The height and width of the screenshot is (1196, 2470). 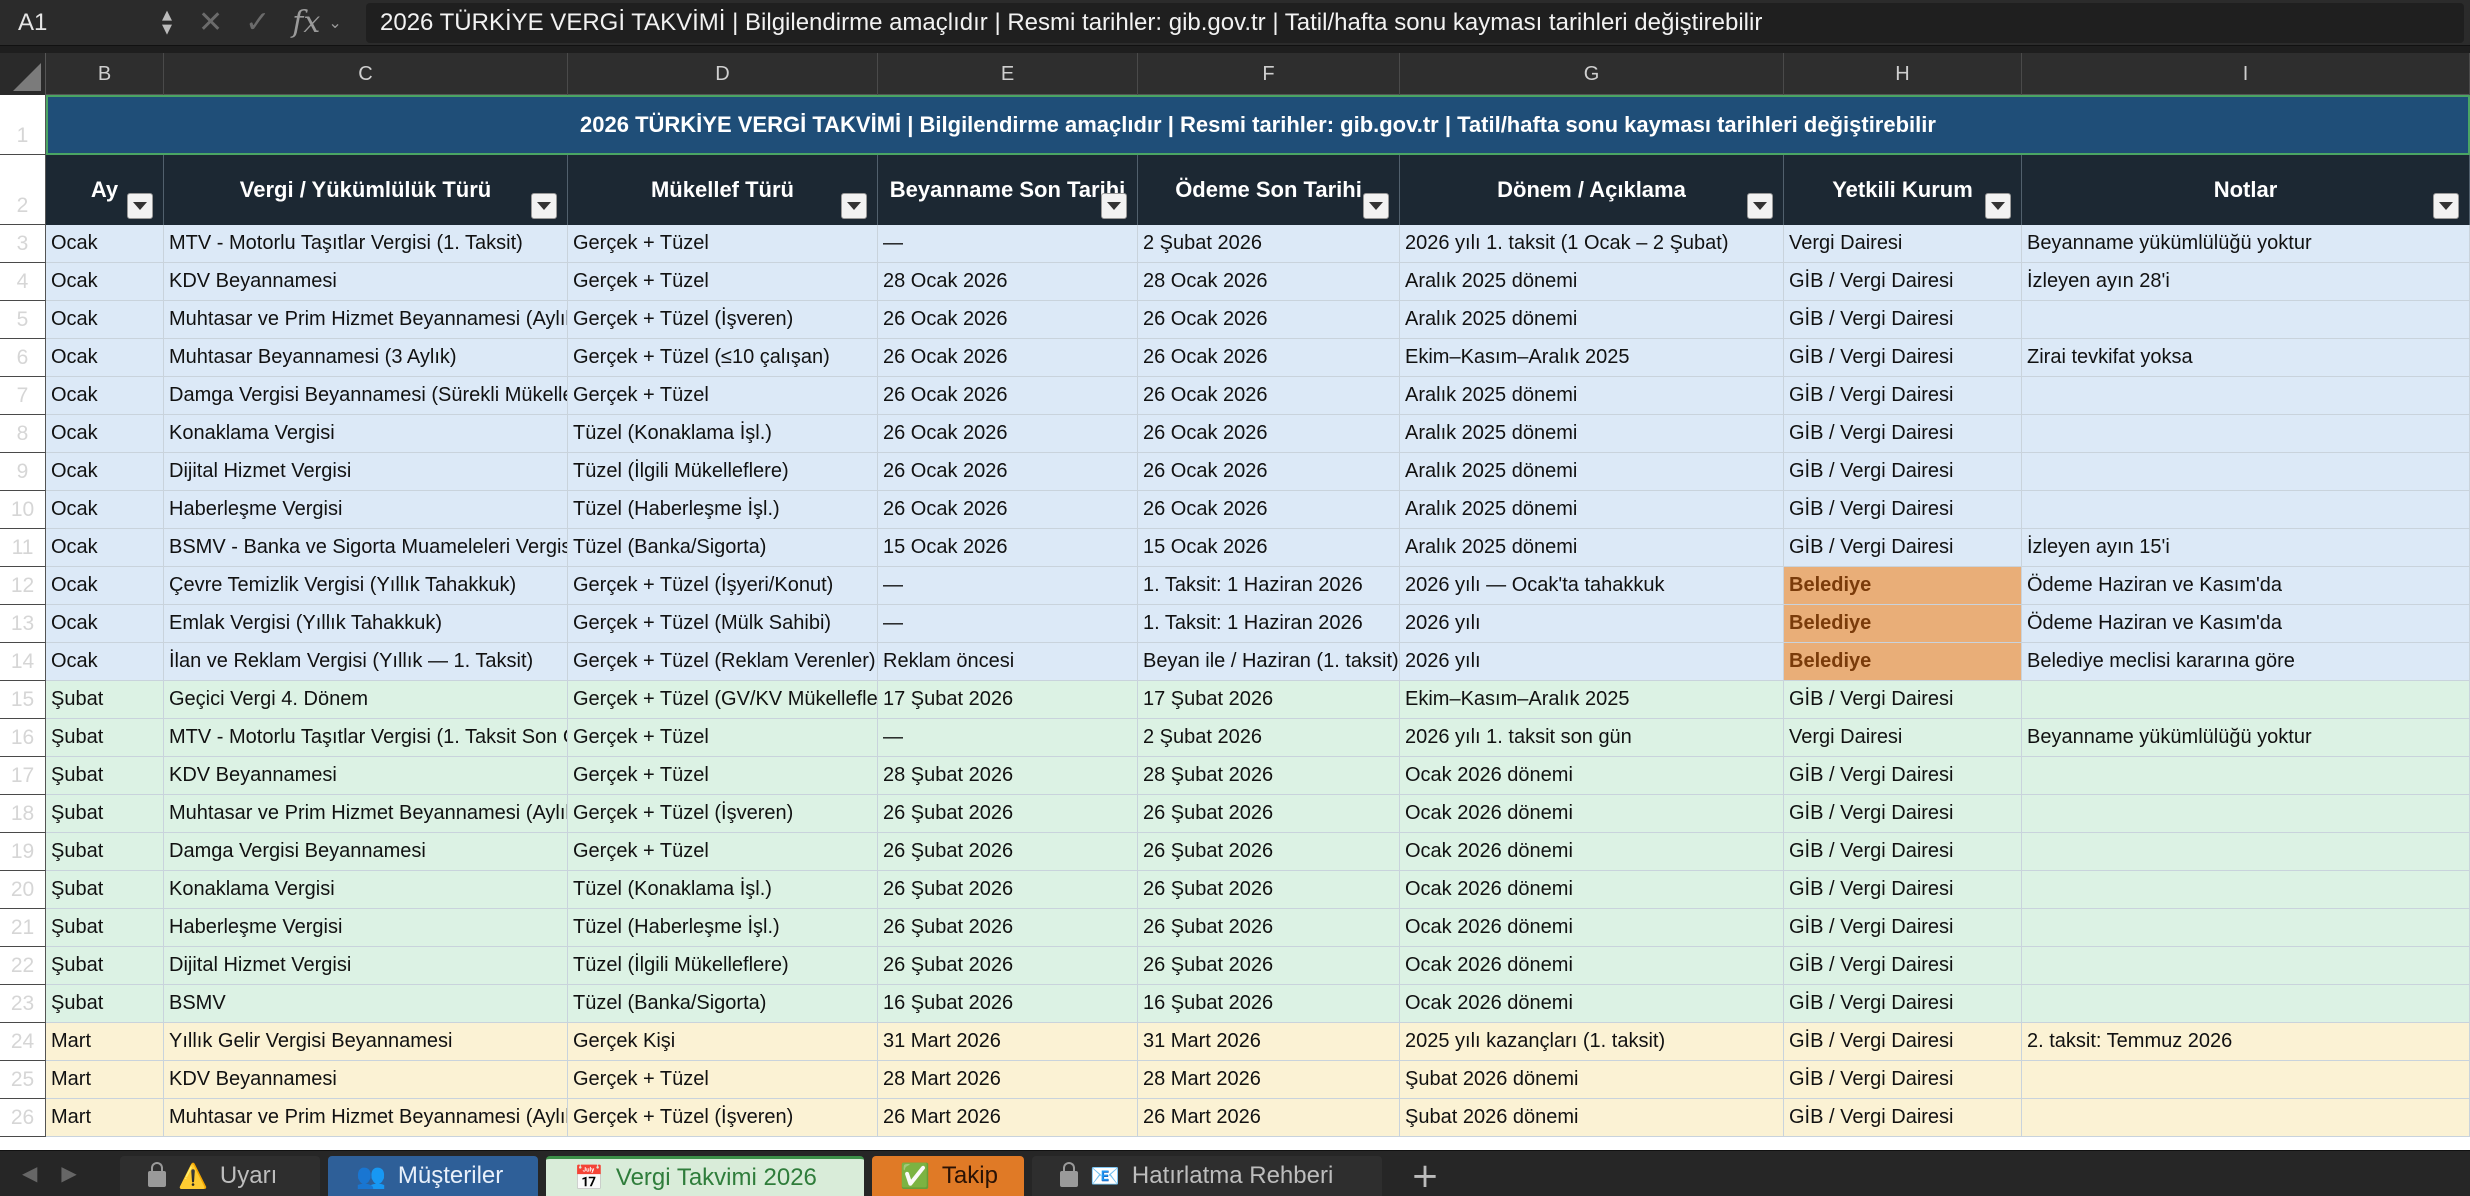 What do you see at coordinates (366, 776) in the screenshot?
I see `table-cell: KDV Beyannamesi` at bounding box center [366, 776].